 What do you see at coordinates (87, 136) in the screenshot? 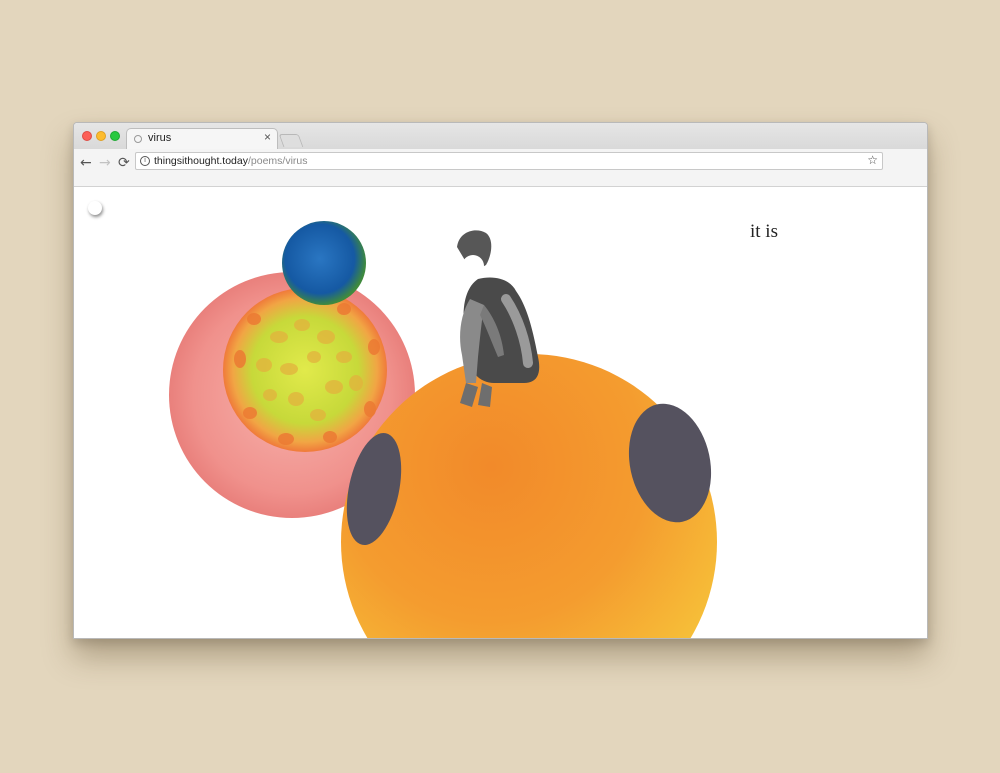
I see `close-window-button` at bounding box center [87, 136].